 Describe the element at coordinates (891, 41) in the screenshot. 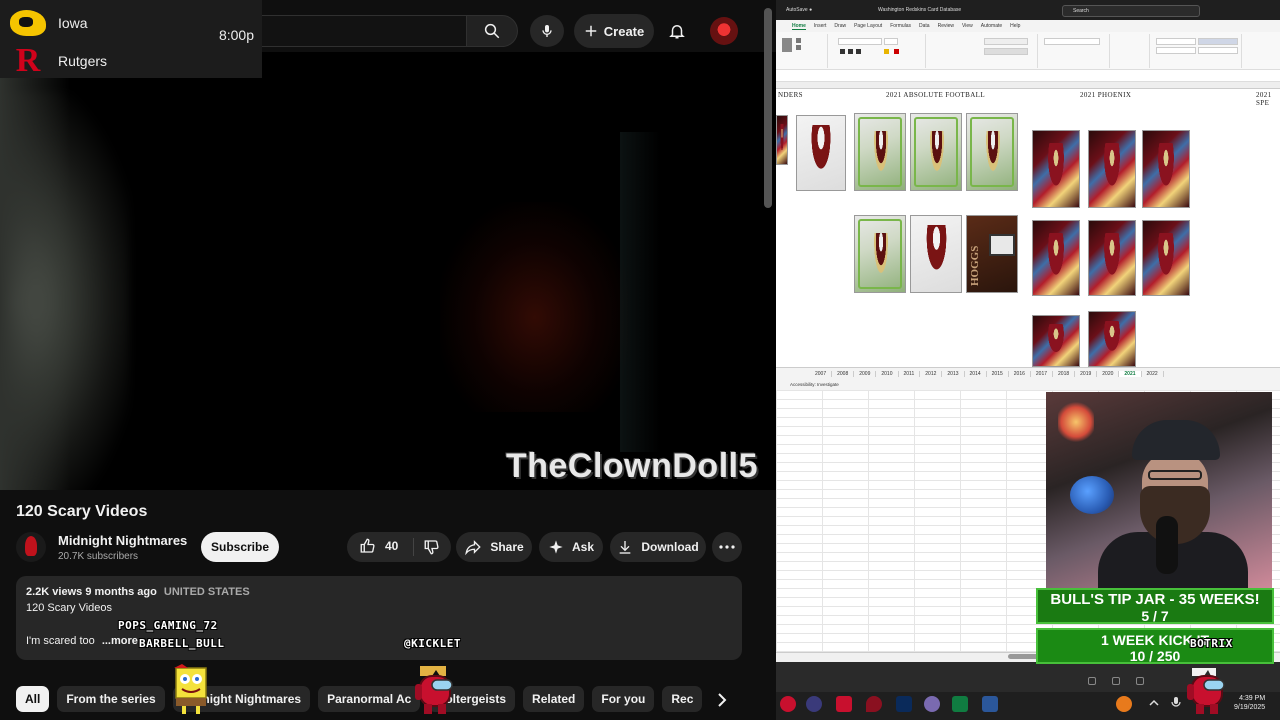

I see `font-size-select` at that location.